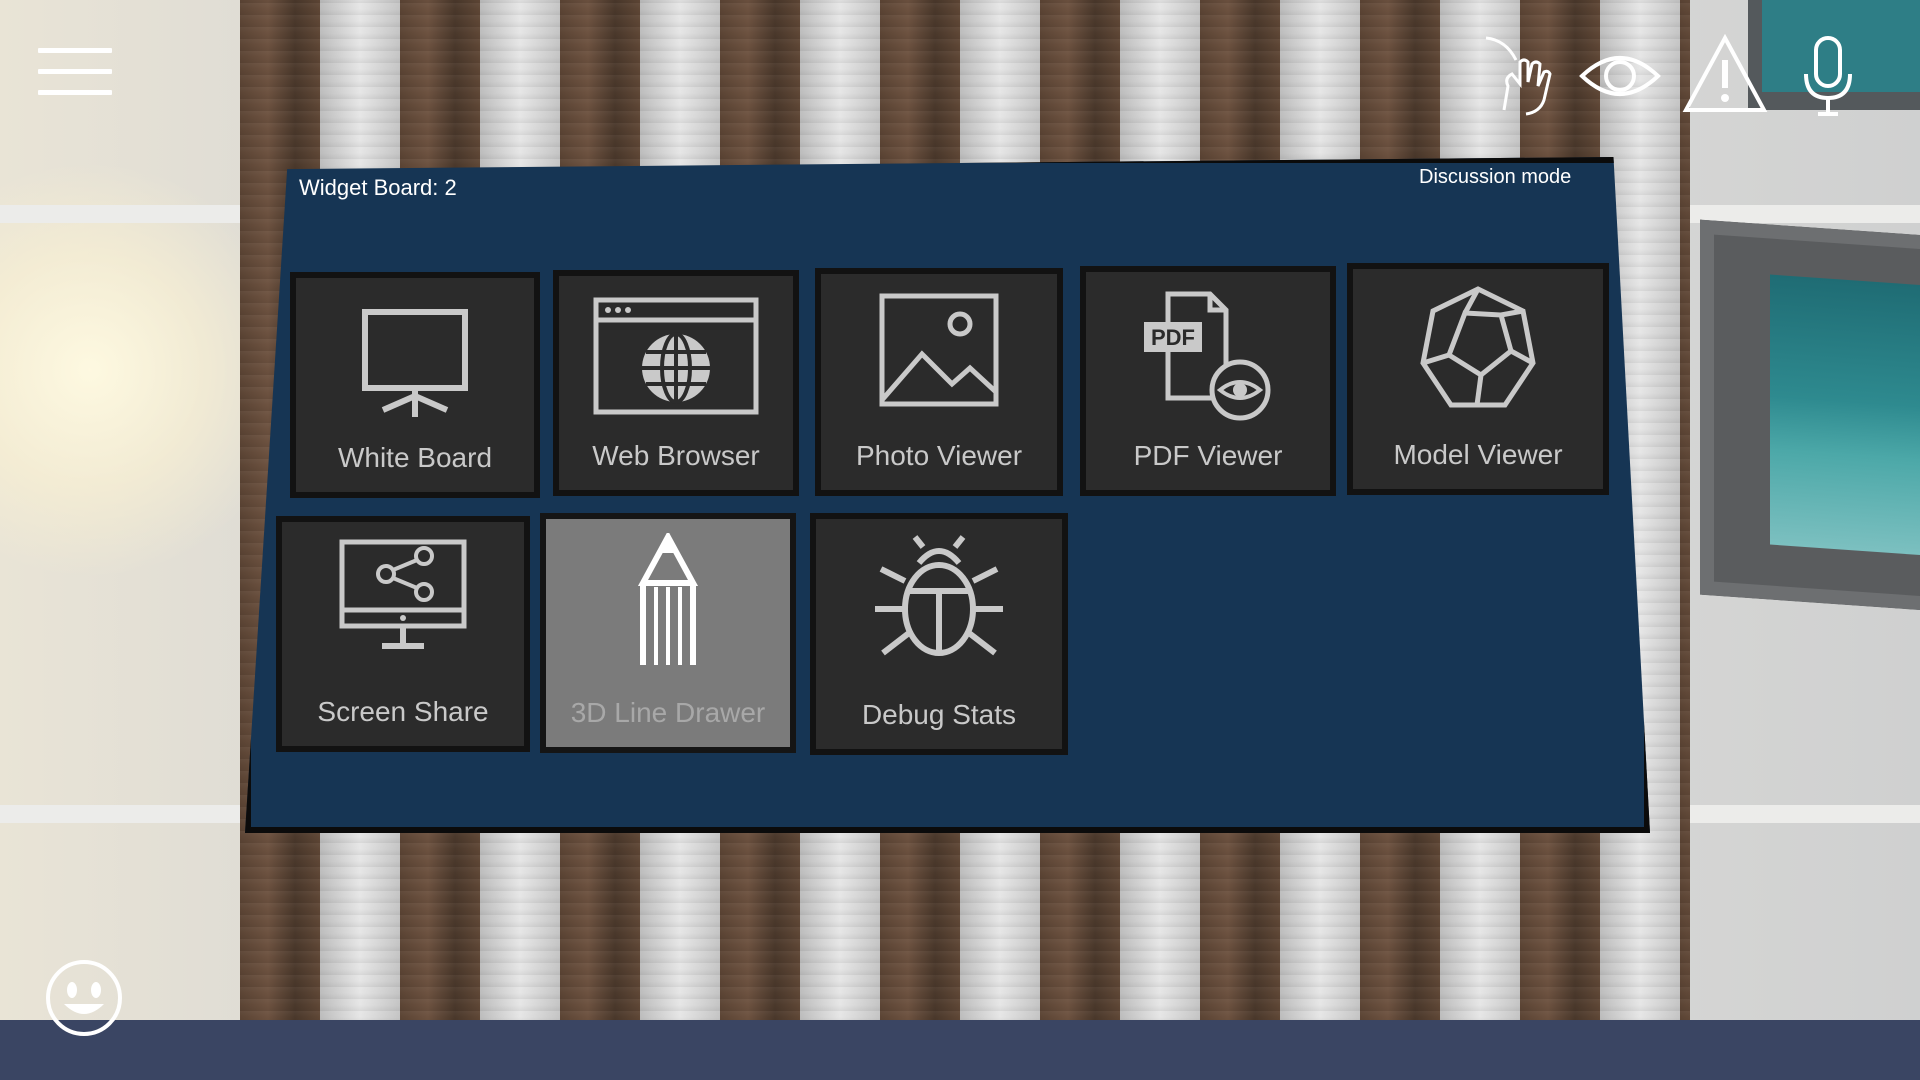  What do you see at coordinates (668, 712) in the screenshot?
I see `3d-line-drawer-label: 3D Line Drawer` at bounding box center [668, 712].